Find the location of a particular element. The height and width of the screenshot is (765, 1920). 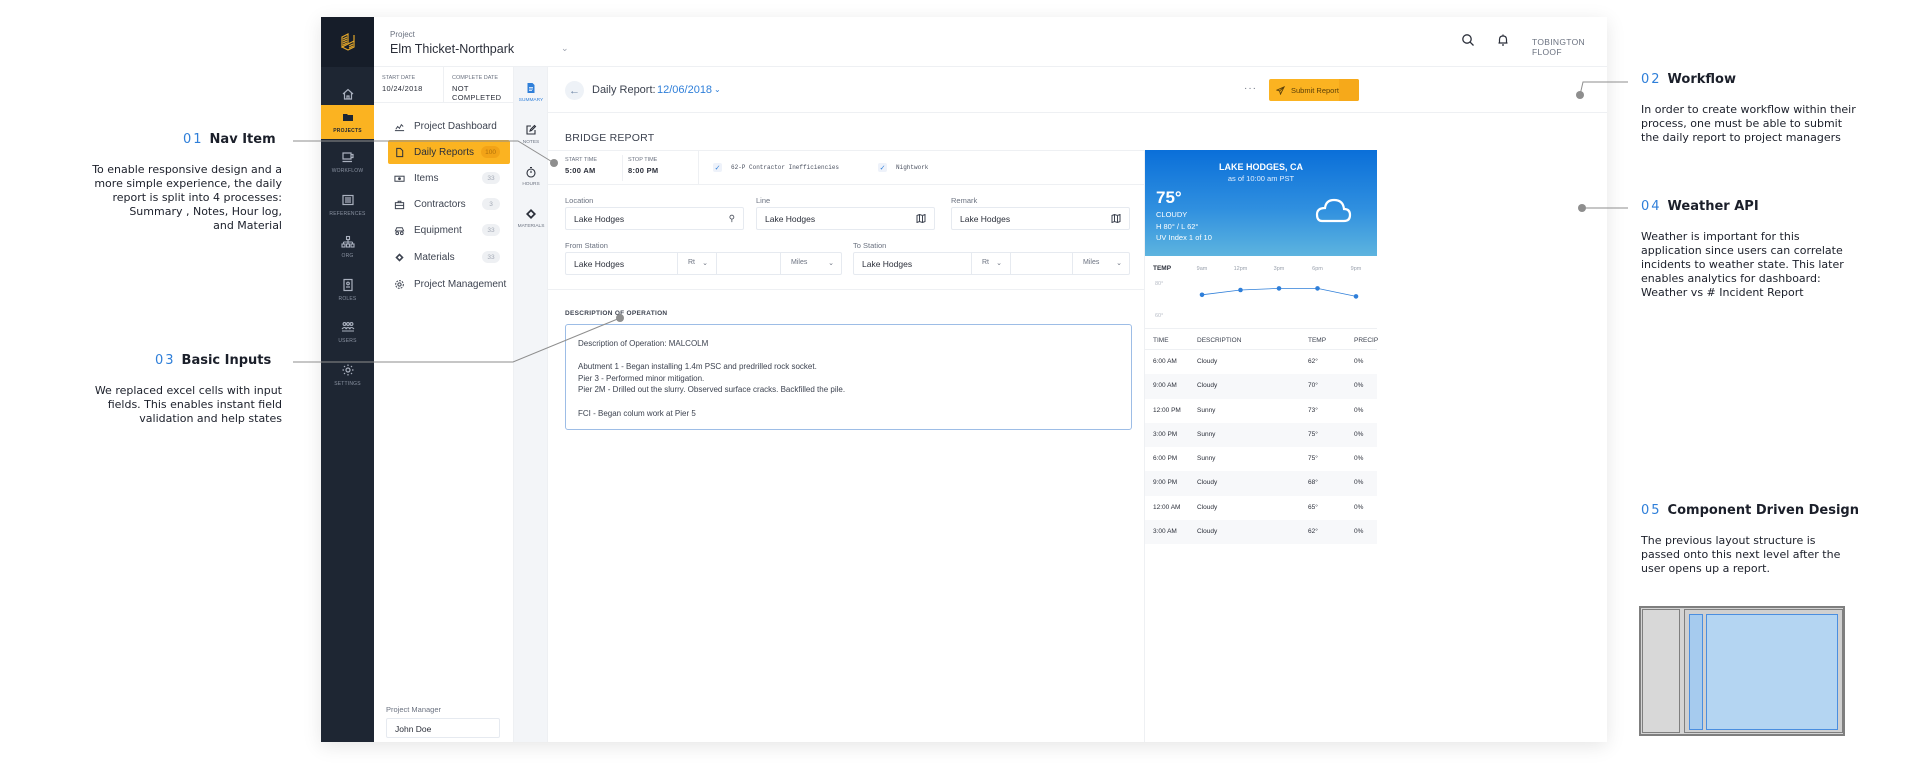

logo is located at coordinates (347, 42).